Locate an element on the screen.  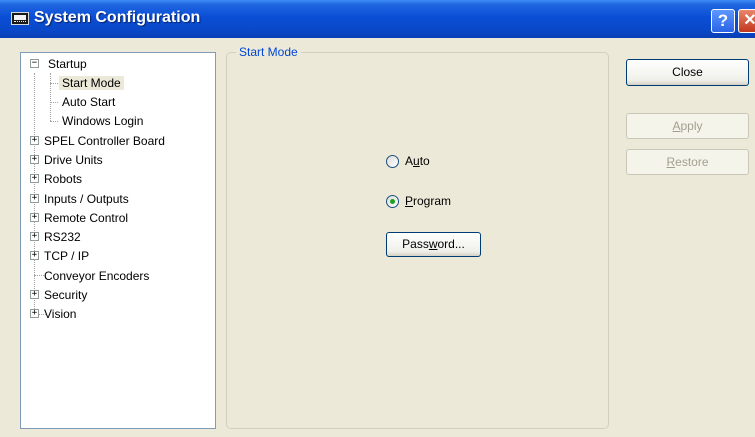
auto-radio: Auto is located at coordinates (408, 161).